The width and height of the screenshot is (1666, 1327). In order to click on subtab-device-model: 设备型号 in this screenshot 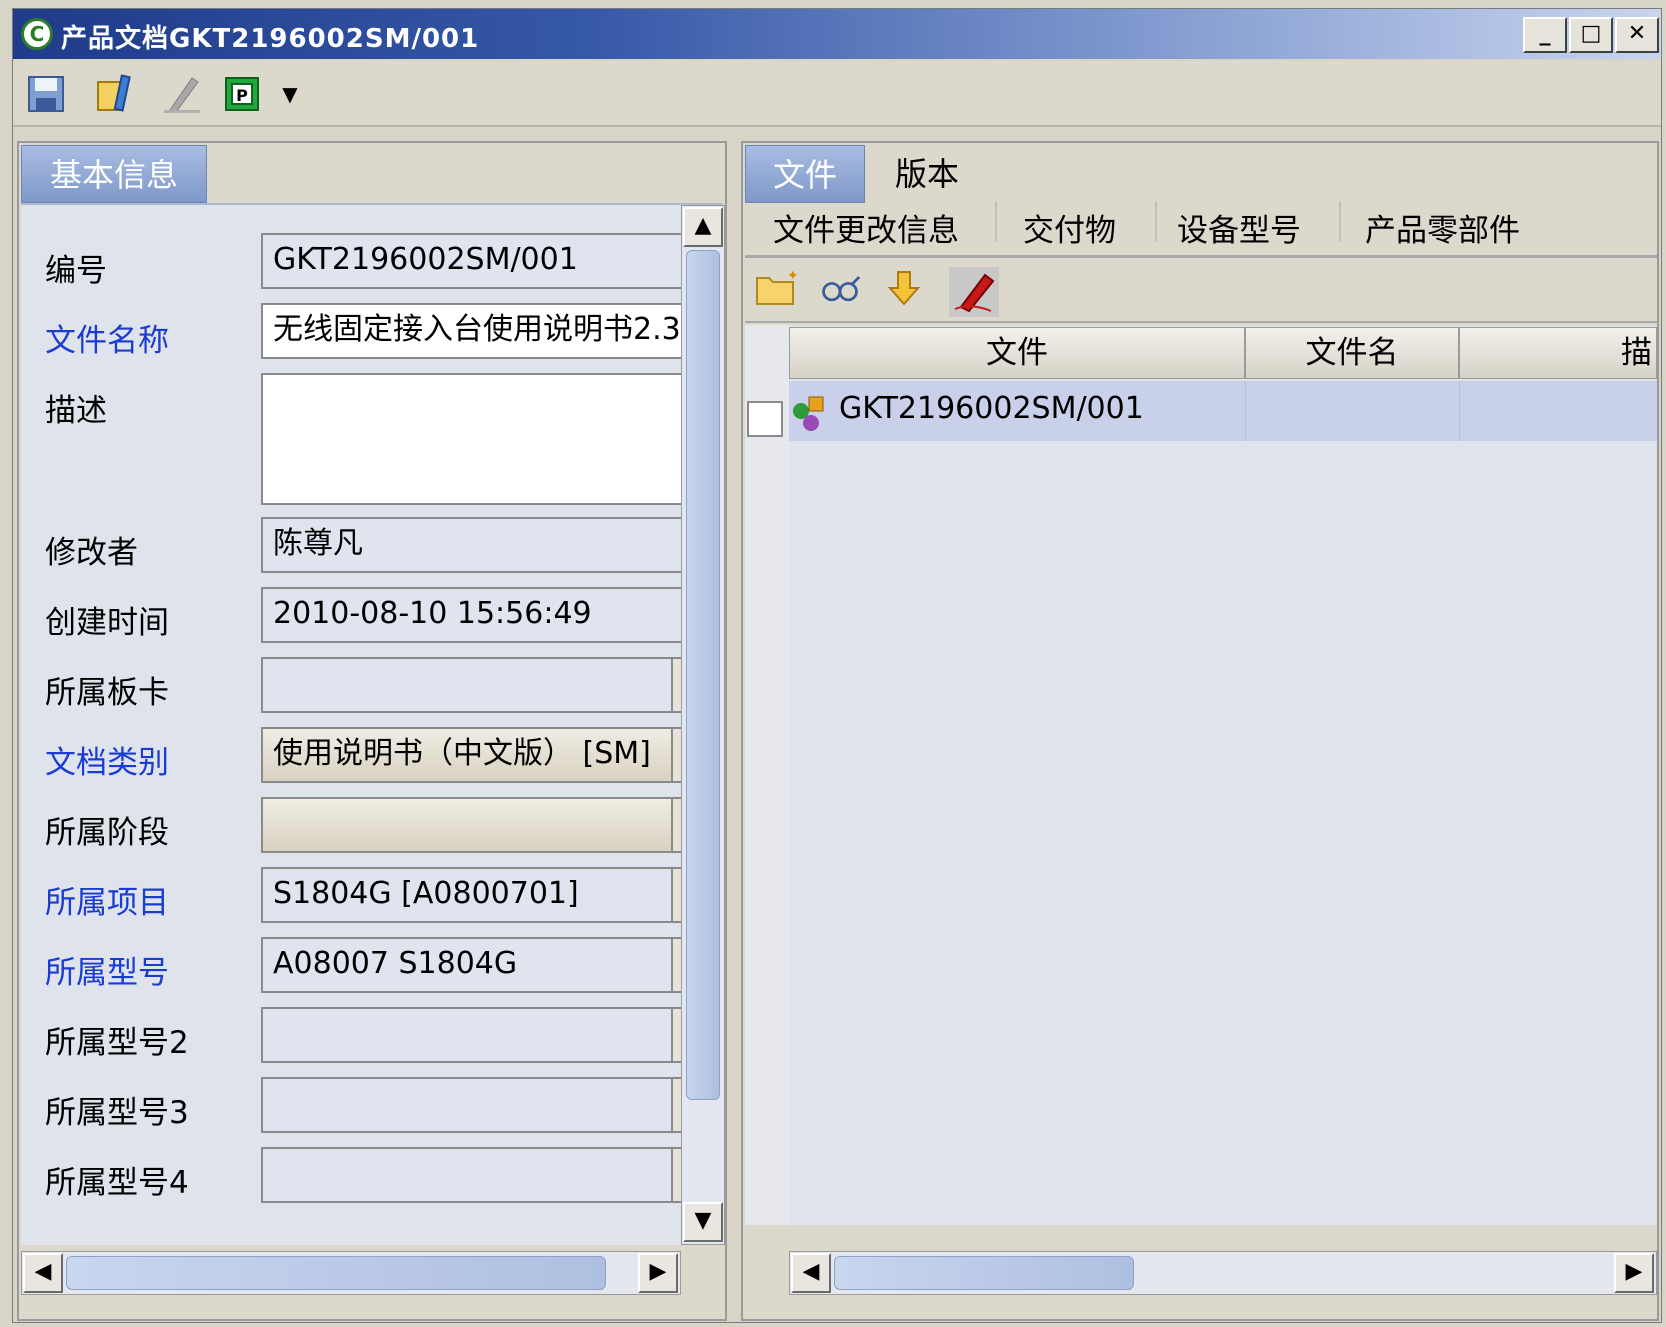, I will do `click(1239, 227)`.